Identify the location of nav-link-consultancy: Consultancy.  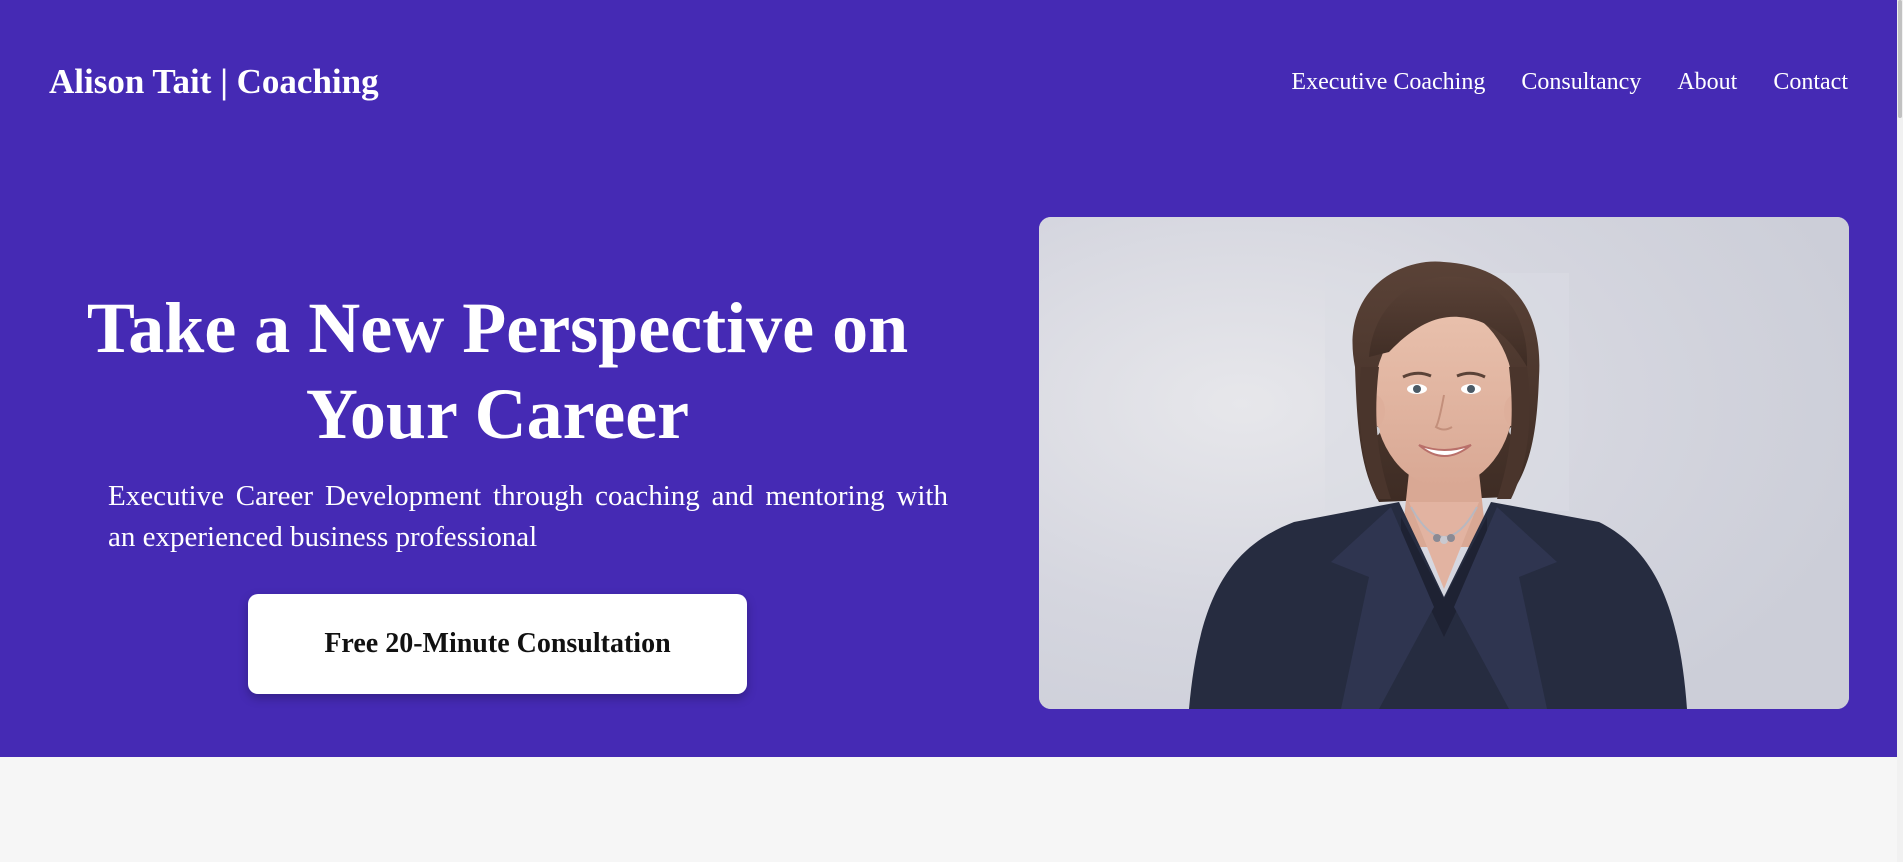
(1581, 82).